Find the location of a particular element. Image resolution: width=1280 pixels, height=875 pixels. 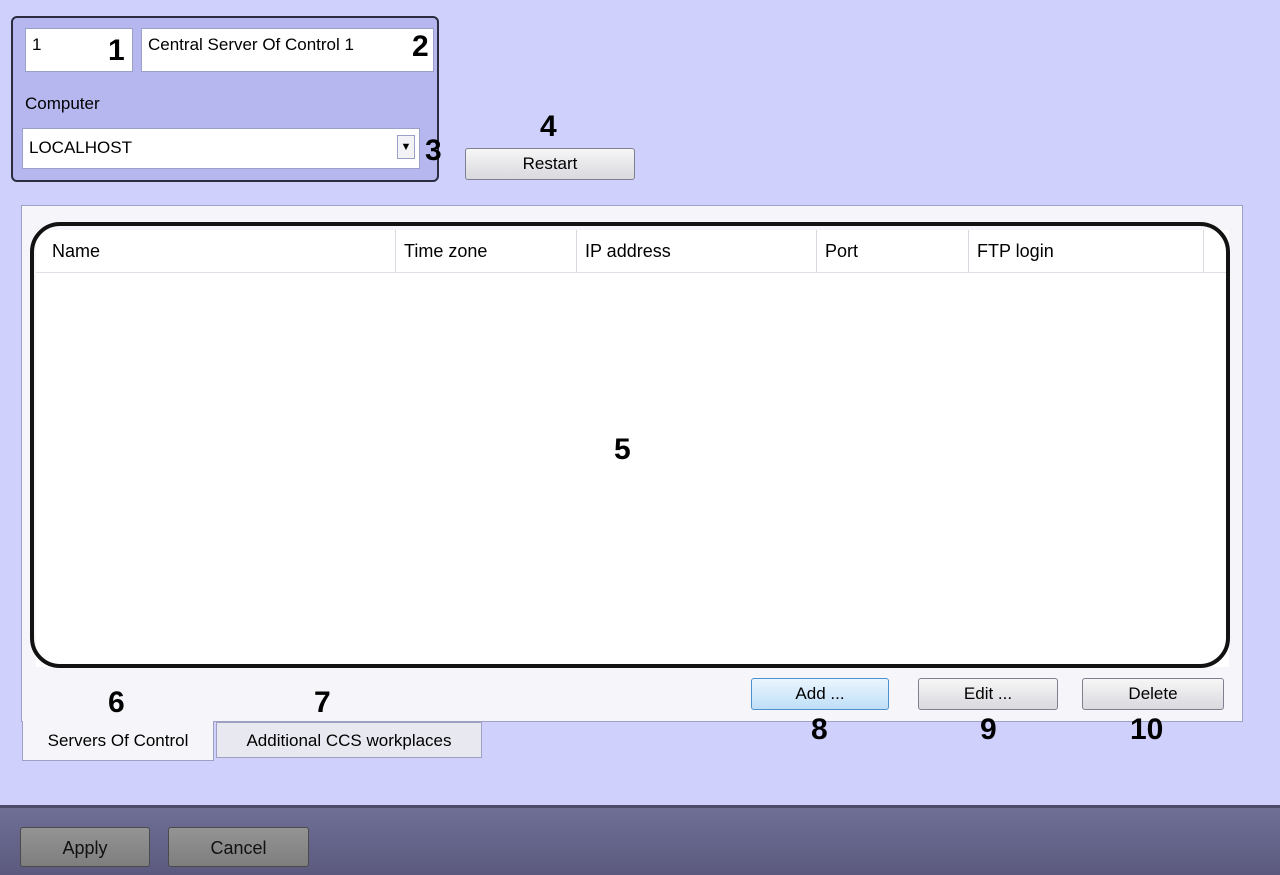

column-header-name: Name is located at coordinates (220, 251).